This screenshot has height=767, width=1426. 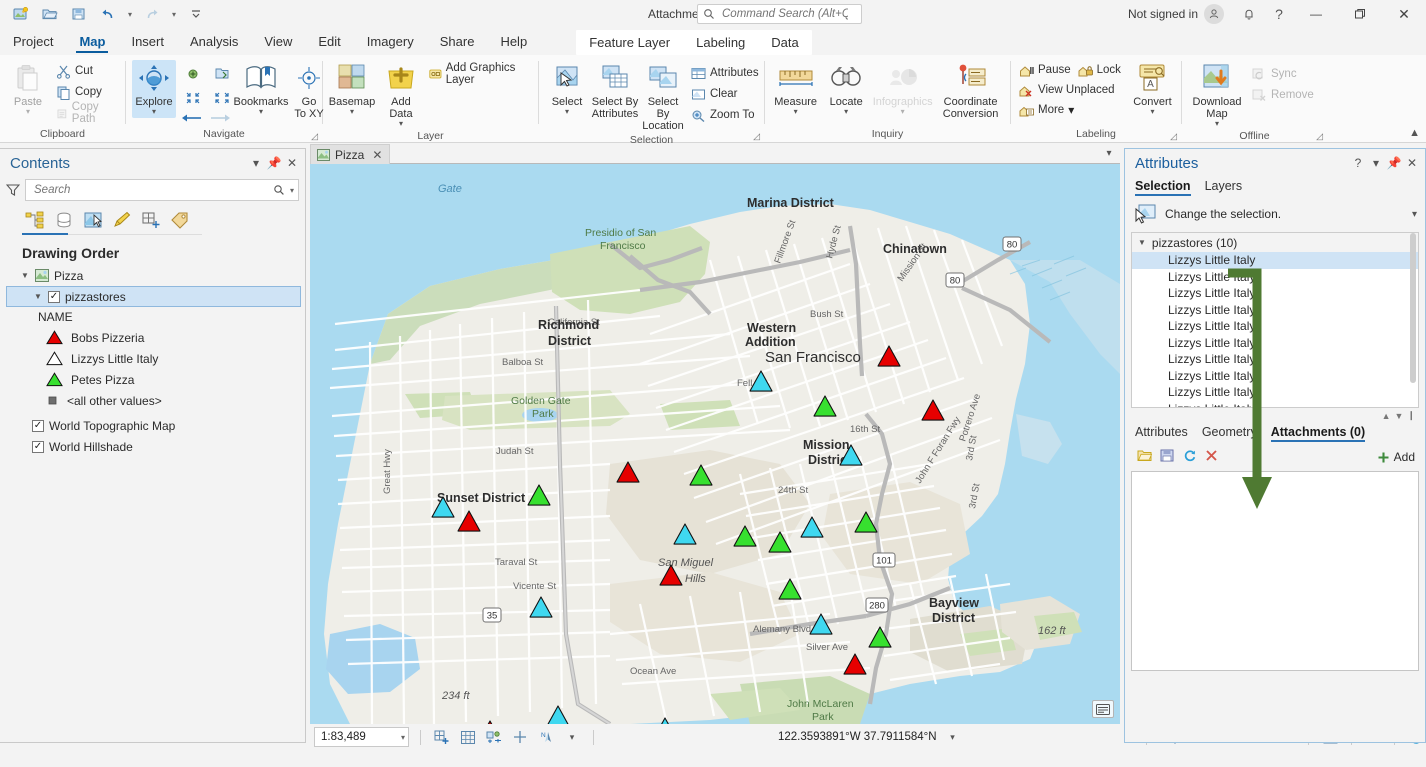 What do you see at coordinates (292, 163) in the screenshot?
I see `contents-close-icon: ✕` at bounding box center [292, 163].